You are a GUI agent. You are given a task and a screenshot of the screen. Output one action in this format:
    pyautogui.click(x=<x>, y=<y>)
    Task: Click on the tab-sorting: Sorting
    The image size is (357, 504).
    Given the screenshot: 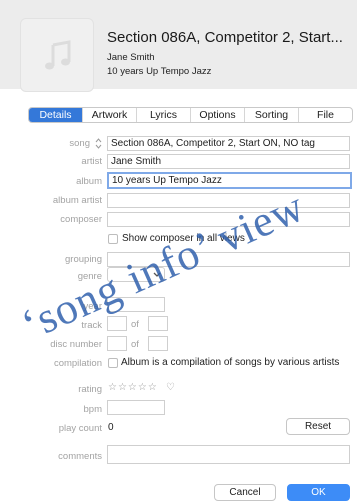 What is the action you would take?
    pyautogui.click(x=271, y=115)
    